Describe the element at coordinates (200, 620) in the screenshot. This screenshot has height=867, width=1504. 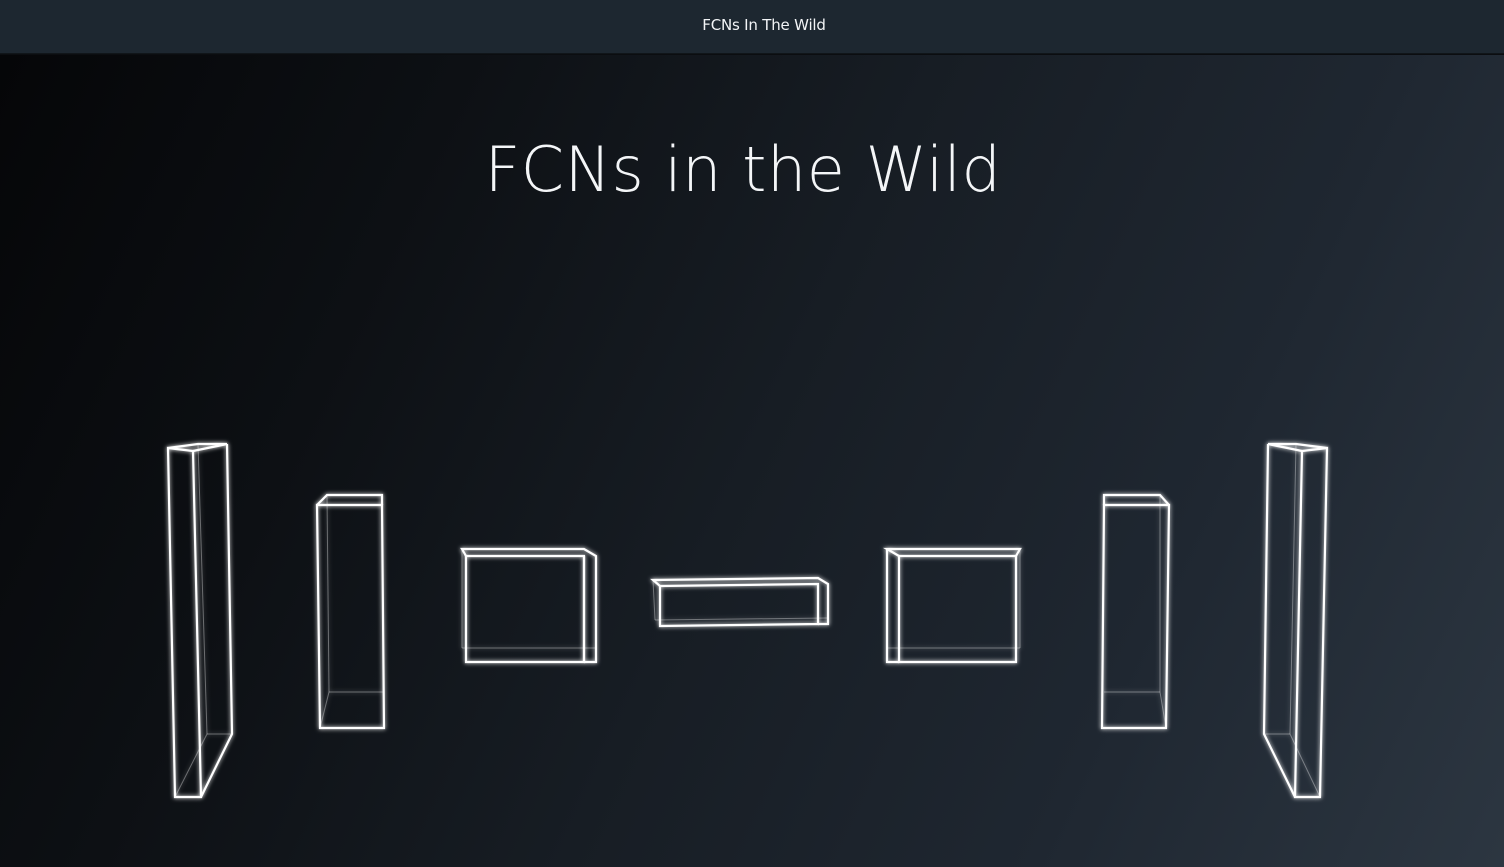
I see `encoder-layer-1-box` at that location.